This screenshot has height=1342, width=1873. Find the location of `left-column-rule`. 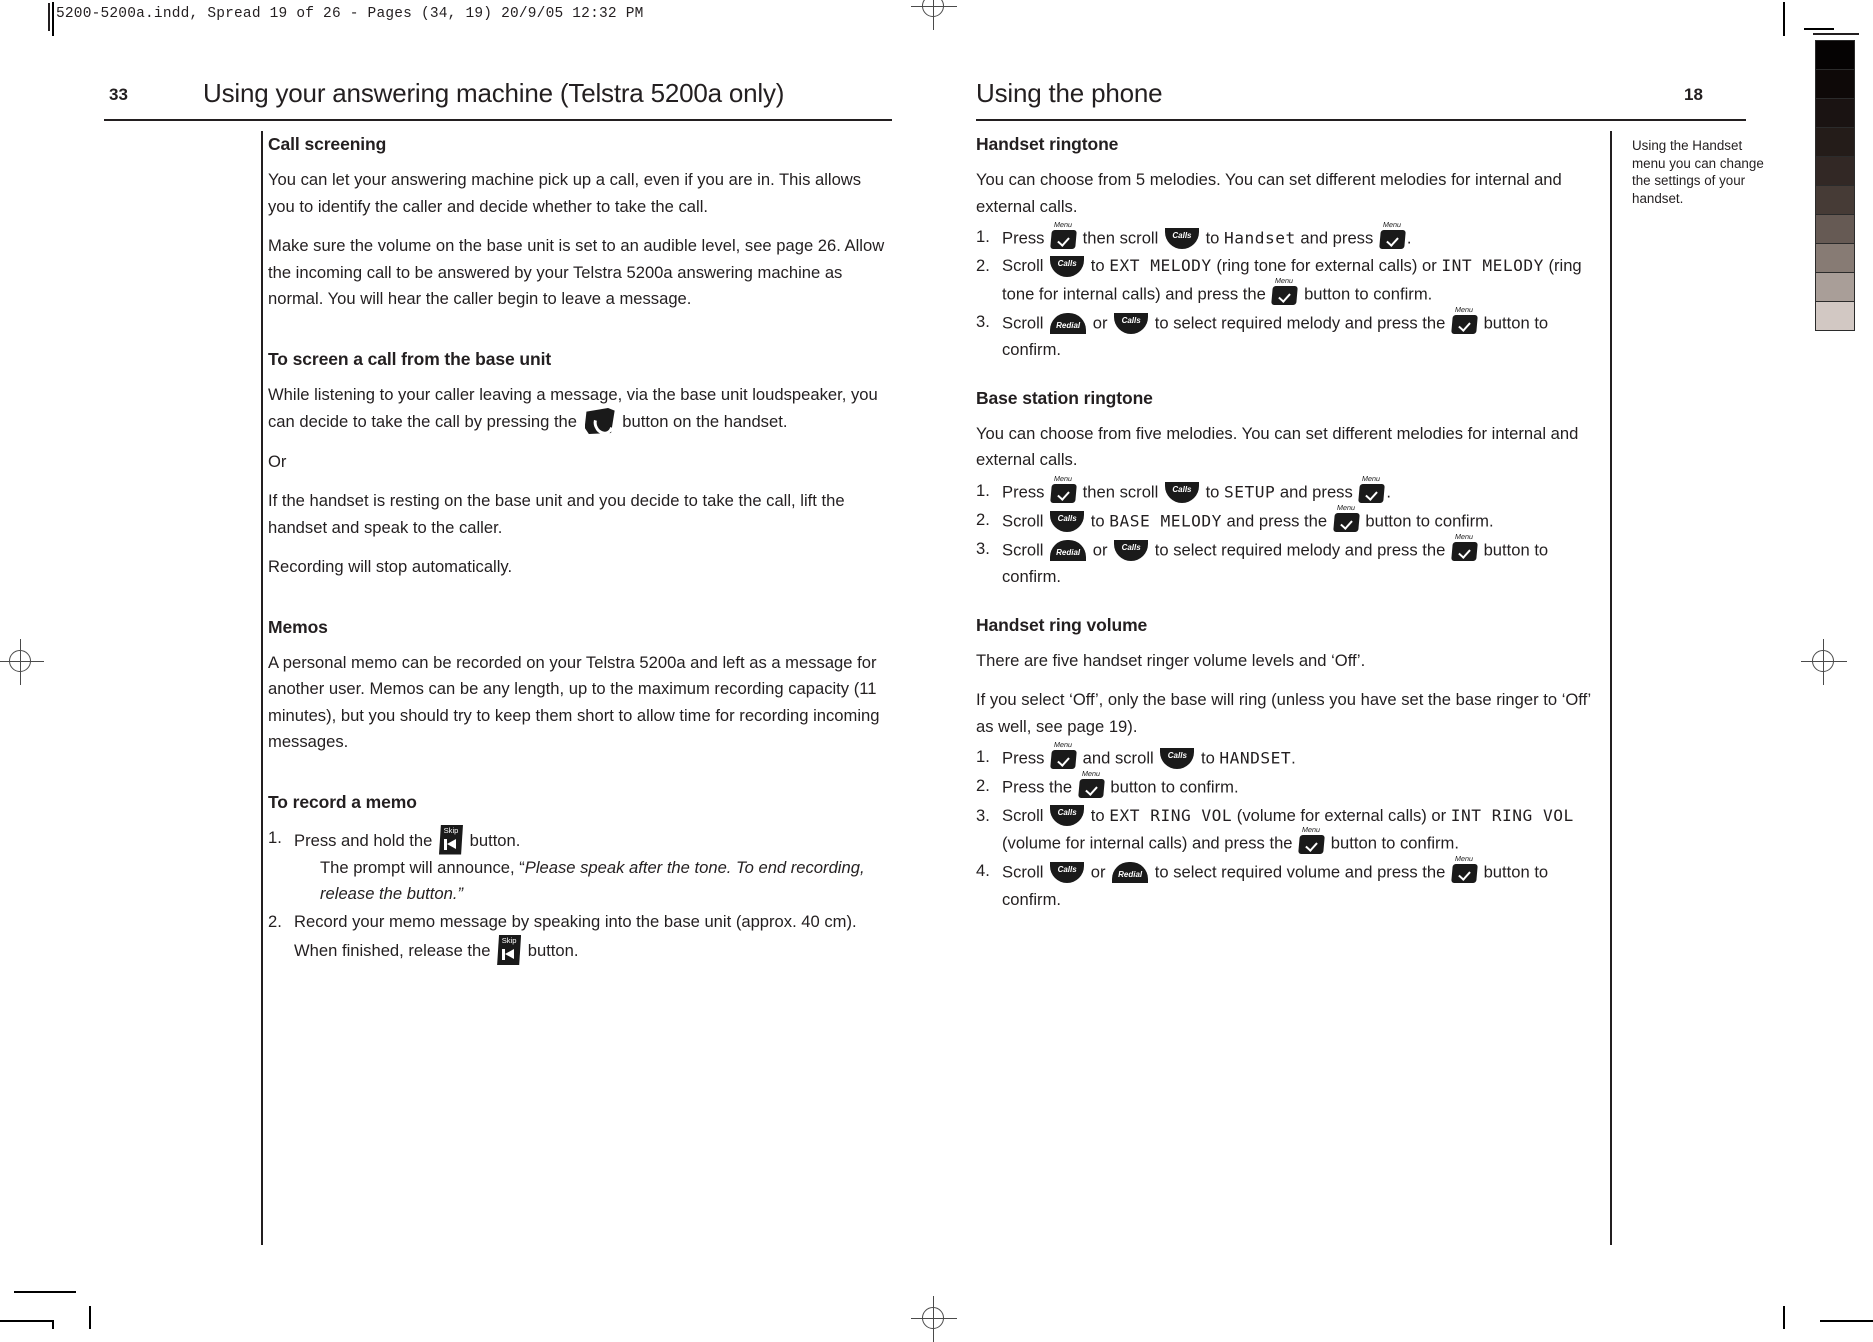

left-column-rule is located at coordinates (262, 688).